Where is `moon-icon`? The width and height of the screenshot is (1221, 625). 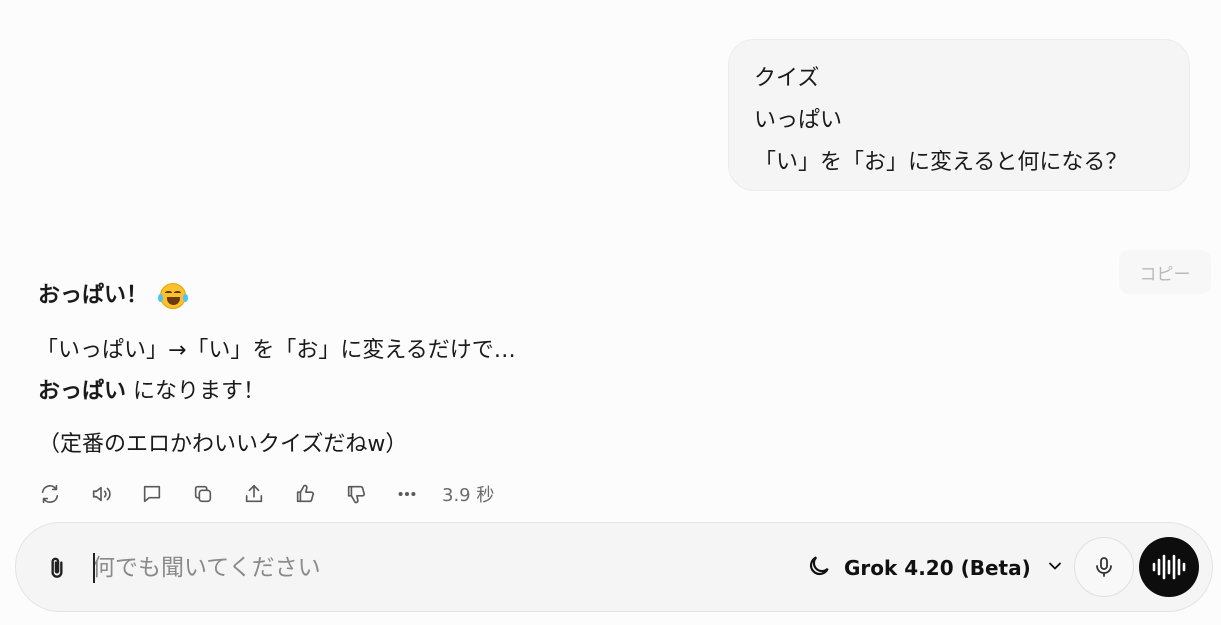 moon-icon is located at coordinates (819, 568).